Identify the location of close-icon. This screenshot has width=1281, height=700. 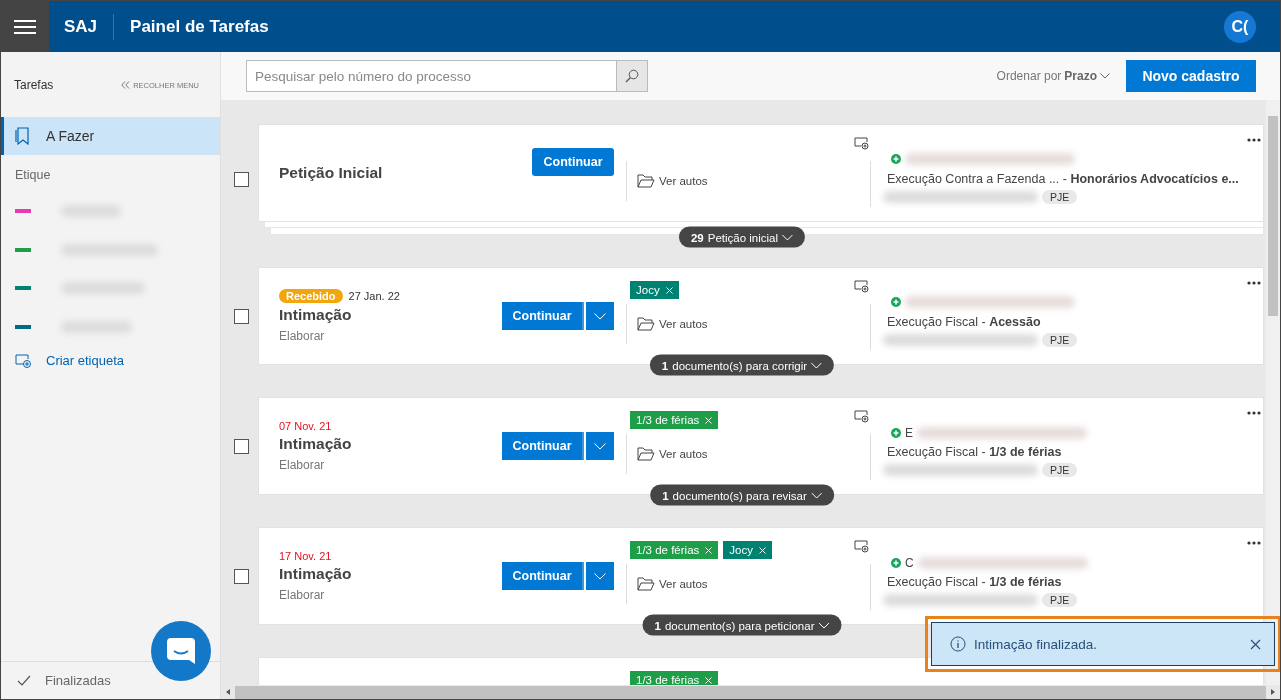
(1255, 644).